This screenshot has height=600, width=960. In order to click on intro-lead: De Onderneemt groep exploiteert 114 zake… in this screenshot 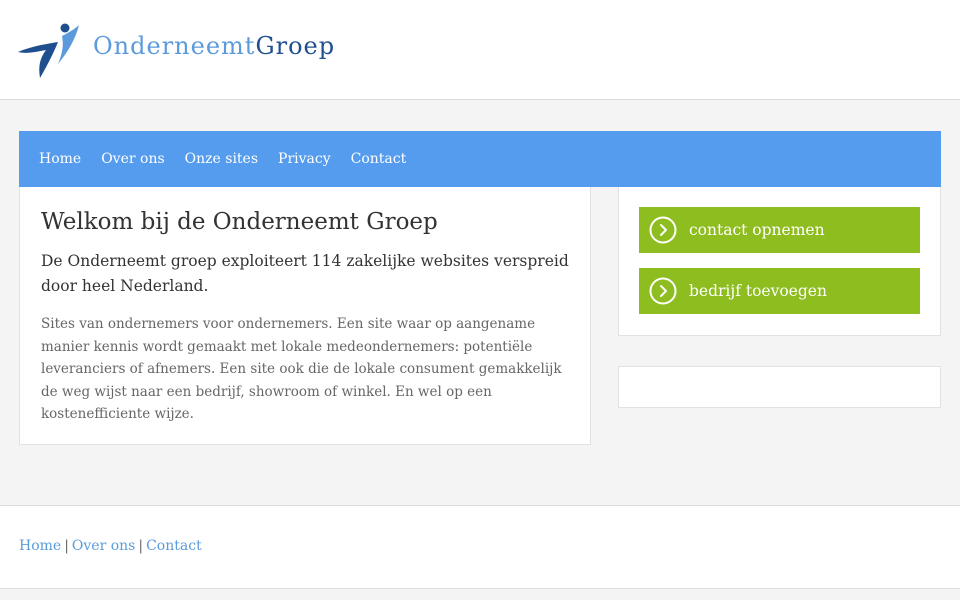, I will do `click(305, 273)`.